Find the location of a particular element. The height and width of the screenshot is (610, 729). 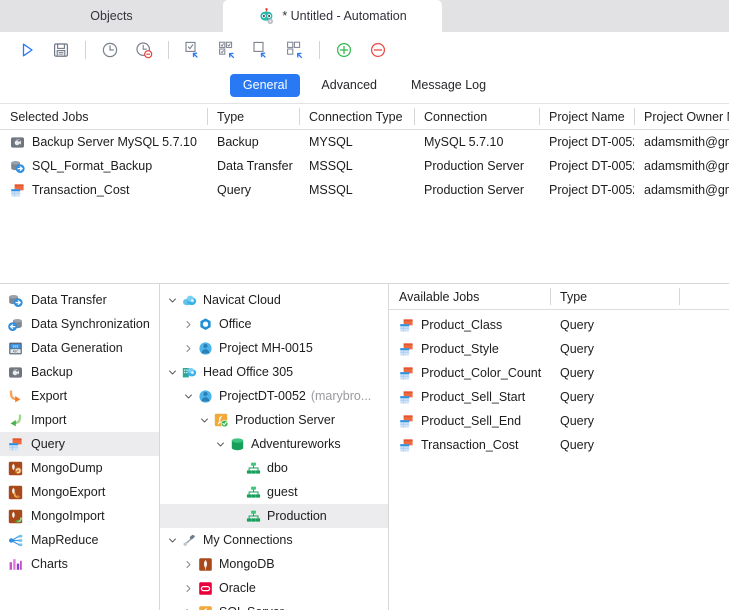

column-header-project-name: Project Name is located at coordinates (586, 116).